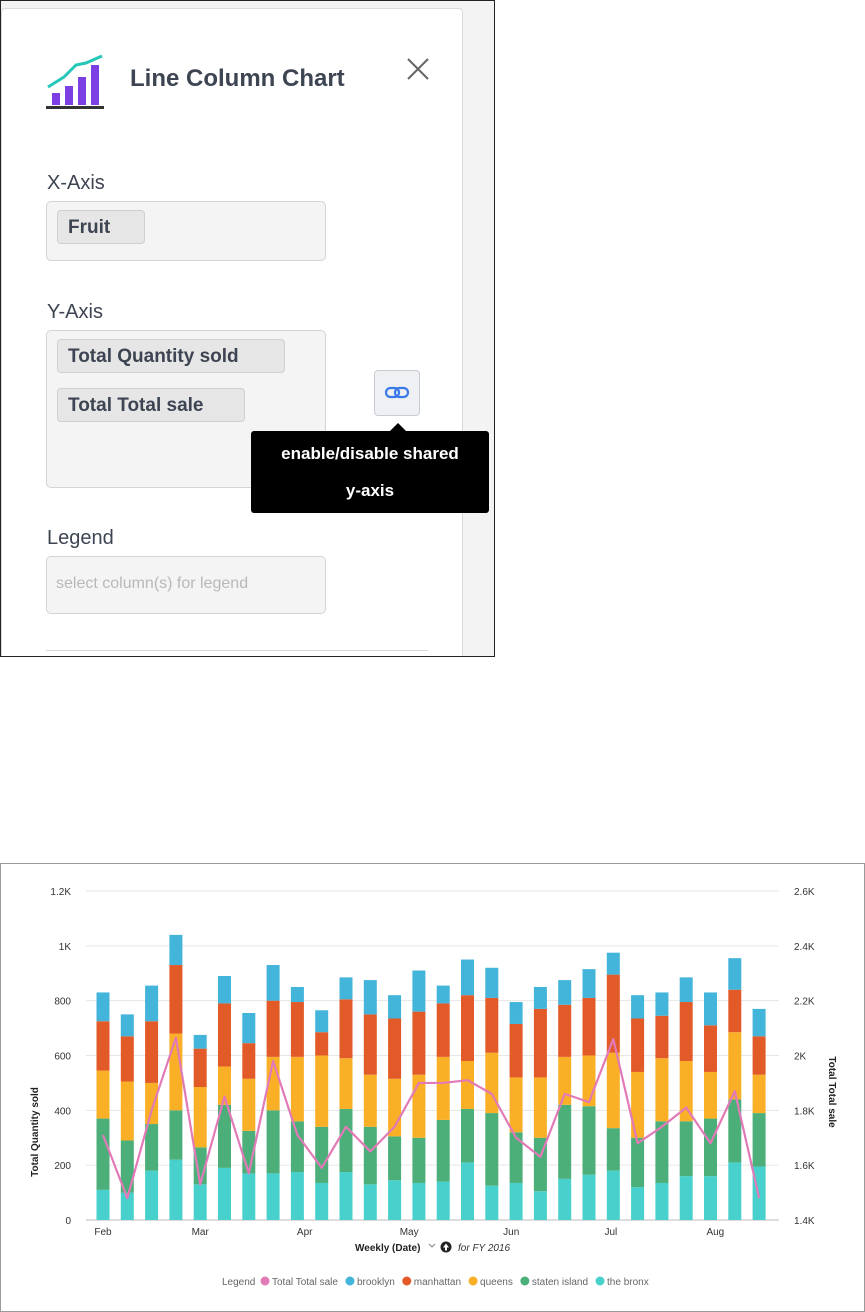 The width and height of the screenshot is (865, 1312). I want to click on legend-drop-zone: select column(s) for legend, so click(186, 585).